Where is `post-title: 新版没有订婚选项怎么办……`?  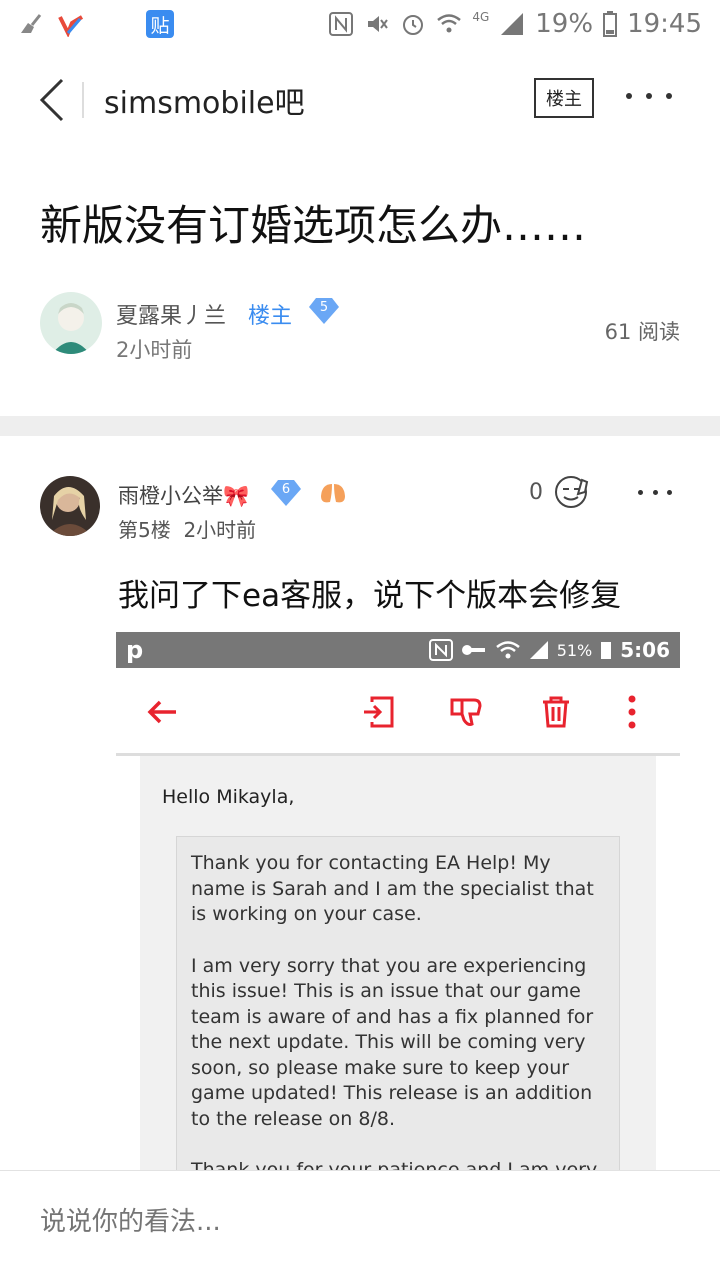 post-title: 新版没有订婚选项怎么办…… is located at coordinates (313, 225).